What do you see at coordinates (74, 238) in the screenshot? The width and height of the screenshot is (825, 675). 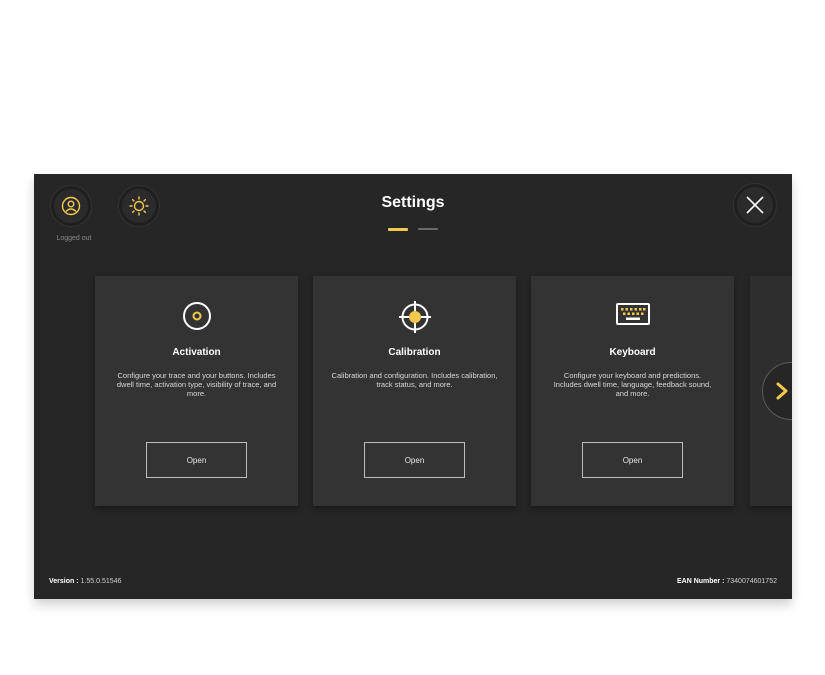 I see `login-status: Logged out` at bounding box center [74, 238].